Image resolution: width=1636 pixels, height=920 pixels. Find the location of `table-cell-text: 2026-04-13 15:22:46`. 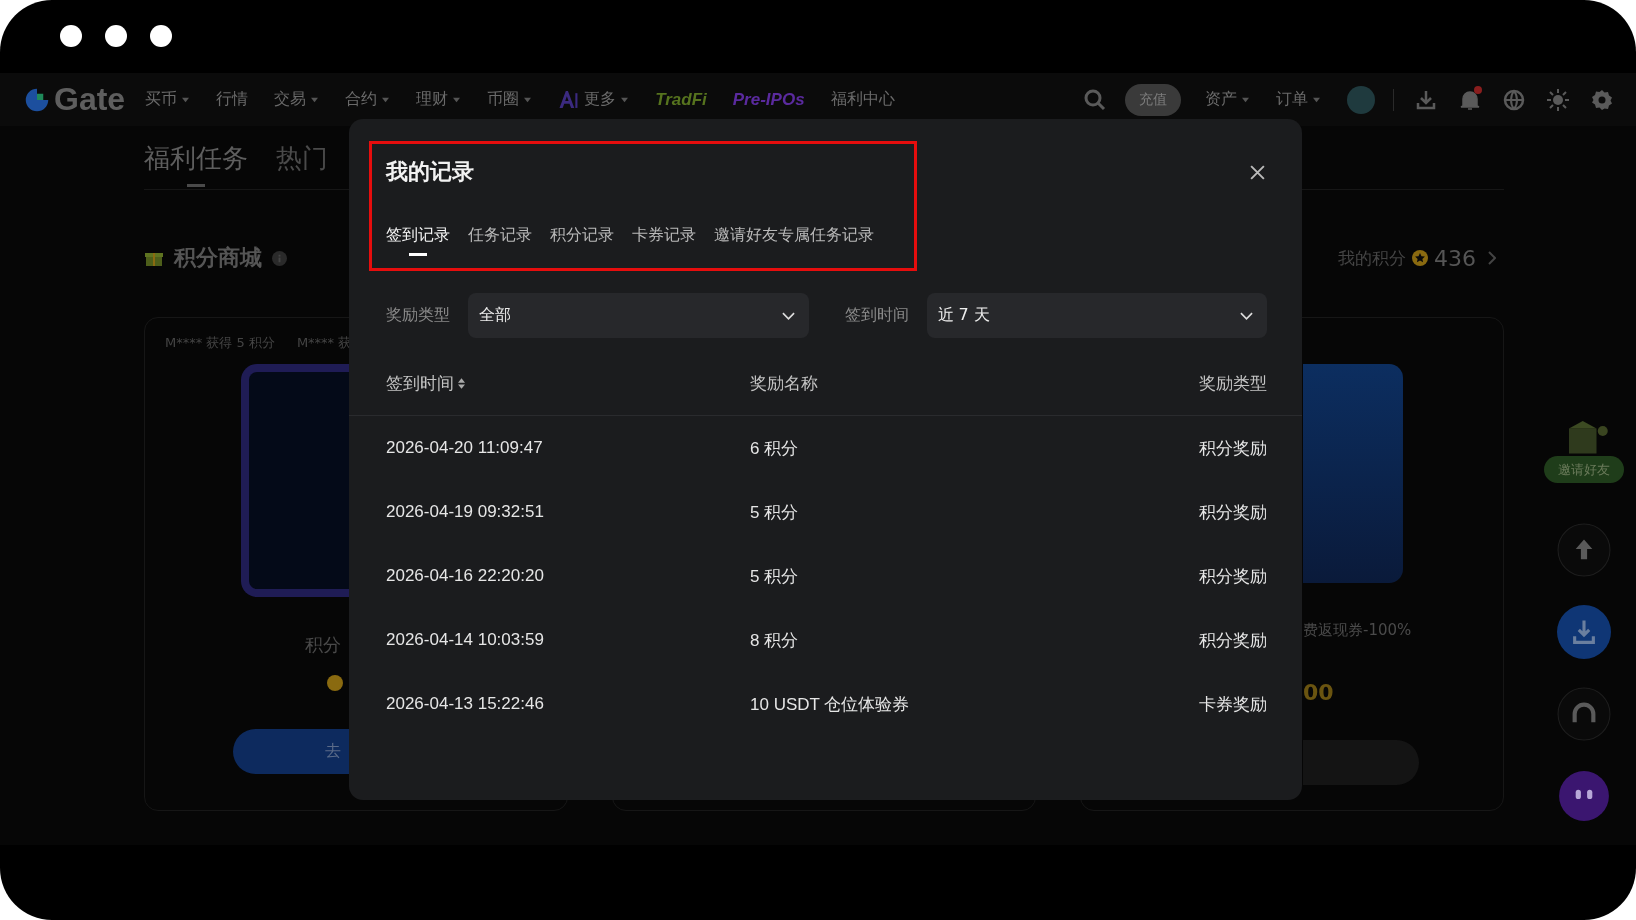

table-cell-text: 2026-04-13 15:22:46 is located at coordinates (465, 704).